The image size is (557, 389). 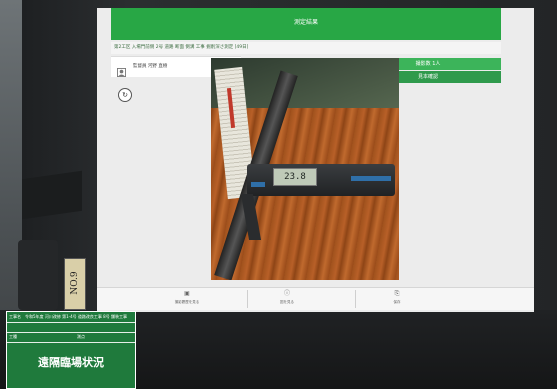 What do you see at coordinates (287, 302) in the screenshot?
I see `toolbar-label: 図を見る` at bounding box center [287, 302].